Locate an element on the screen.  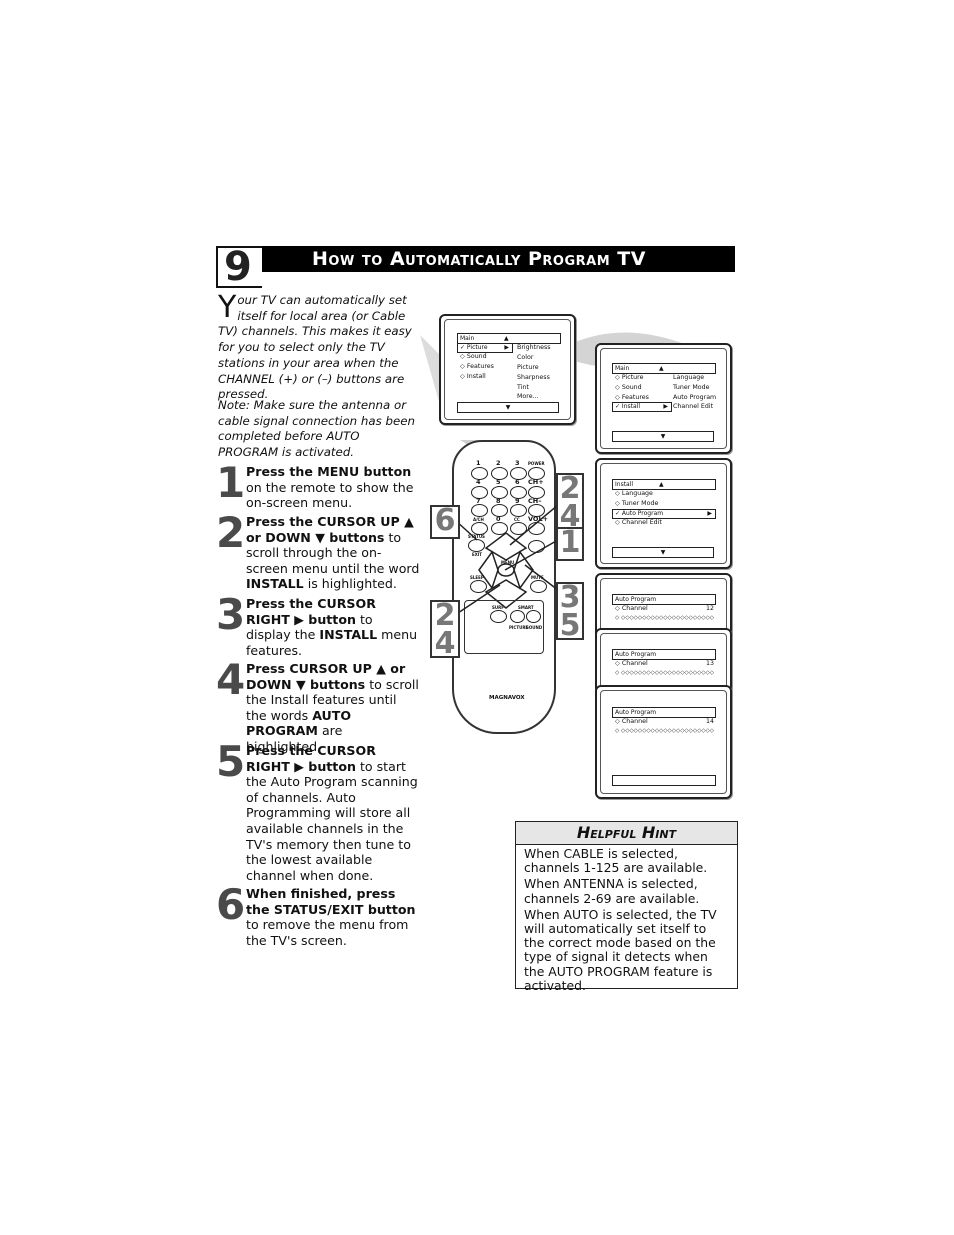
arc-shape is located at coordinates (430, 370).